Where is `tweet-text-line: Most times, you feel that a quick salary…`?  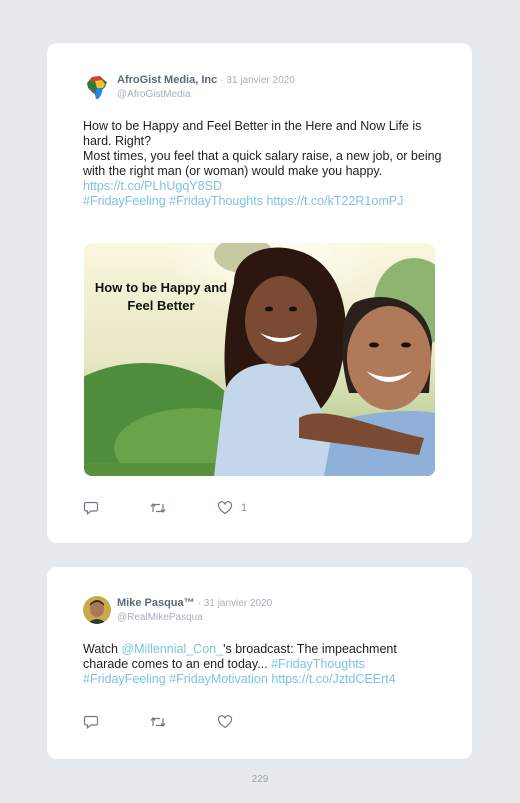 tweet-text-line: Most times, you feel that a quick salary… is located at coordinates (262, 163).